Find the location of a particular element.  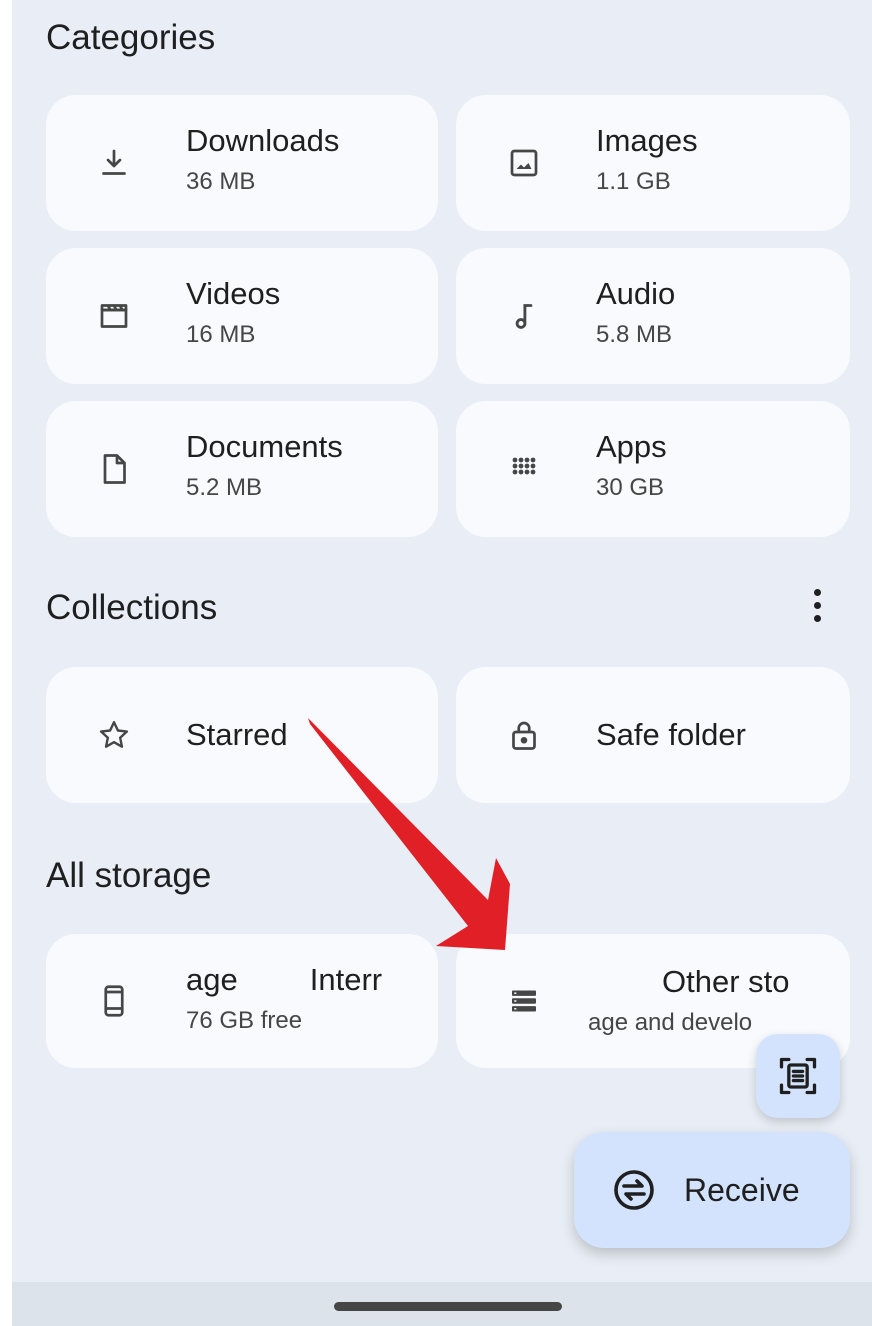

category-size: 16 MB is located at coordinates (221, 334).